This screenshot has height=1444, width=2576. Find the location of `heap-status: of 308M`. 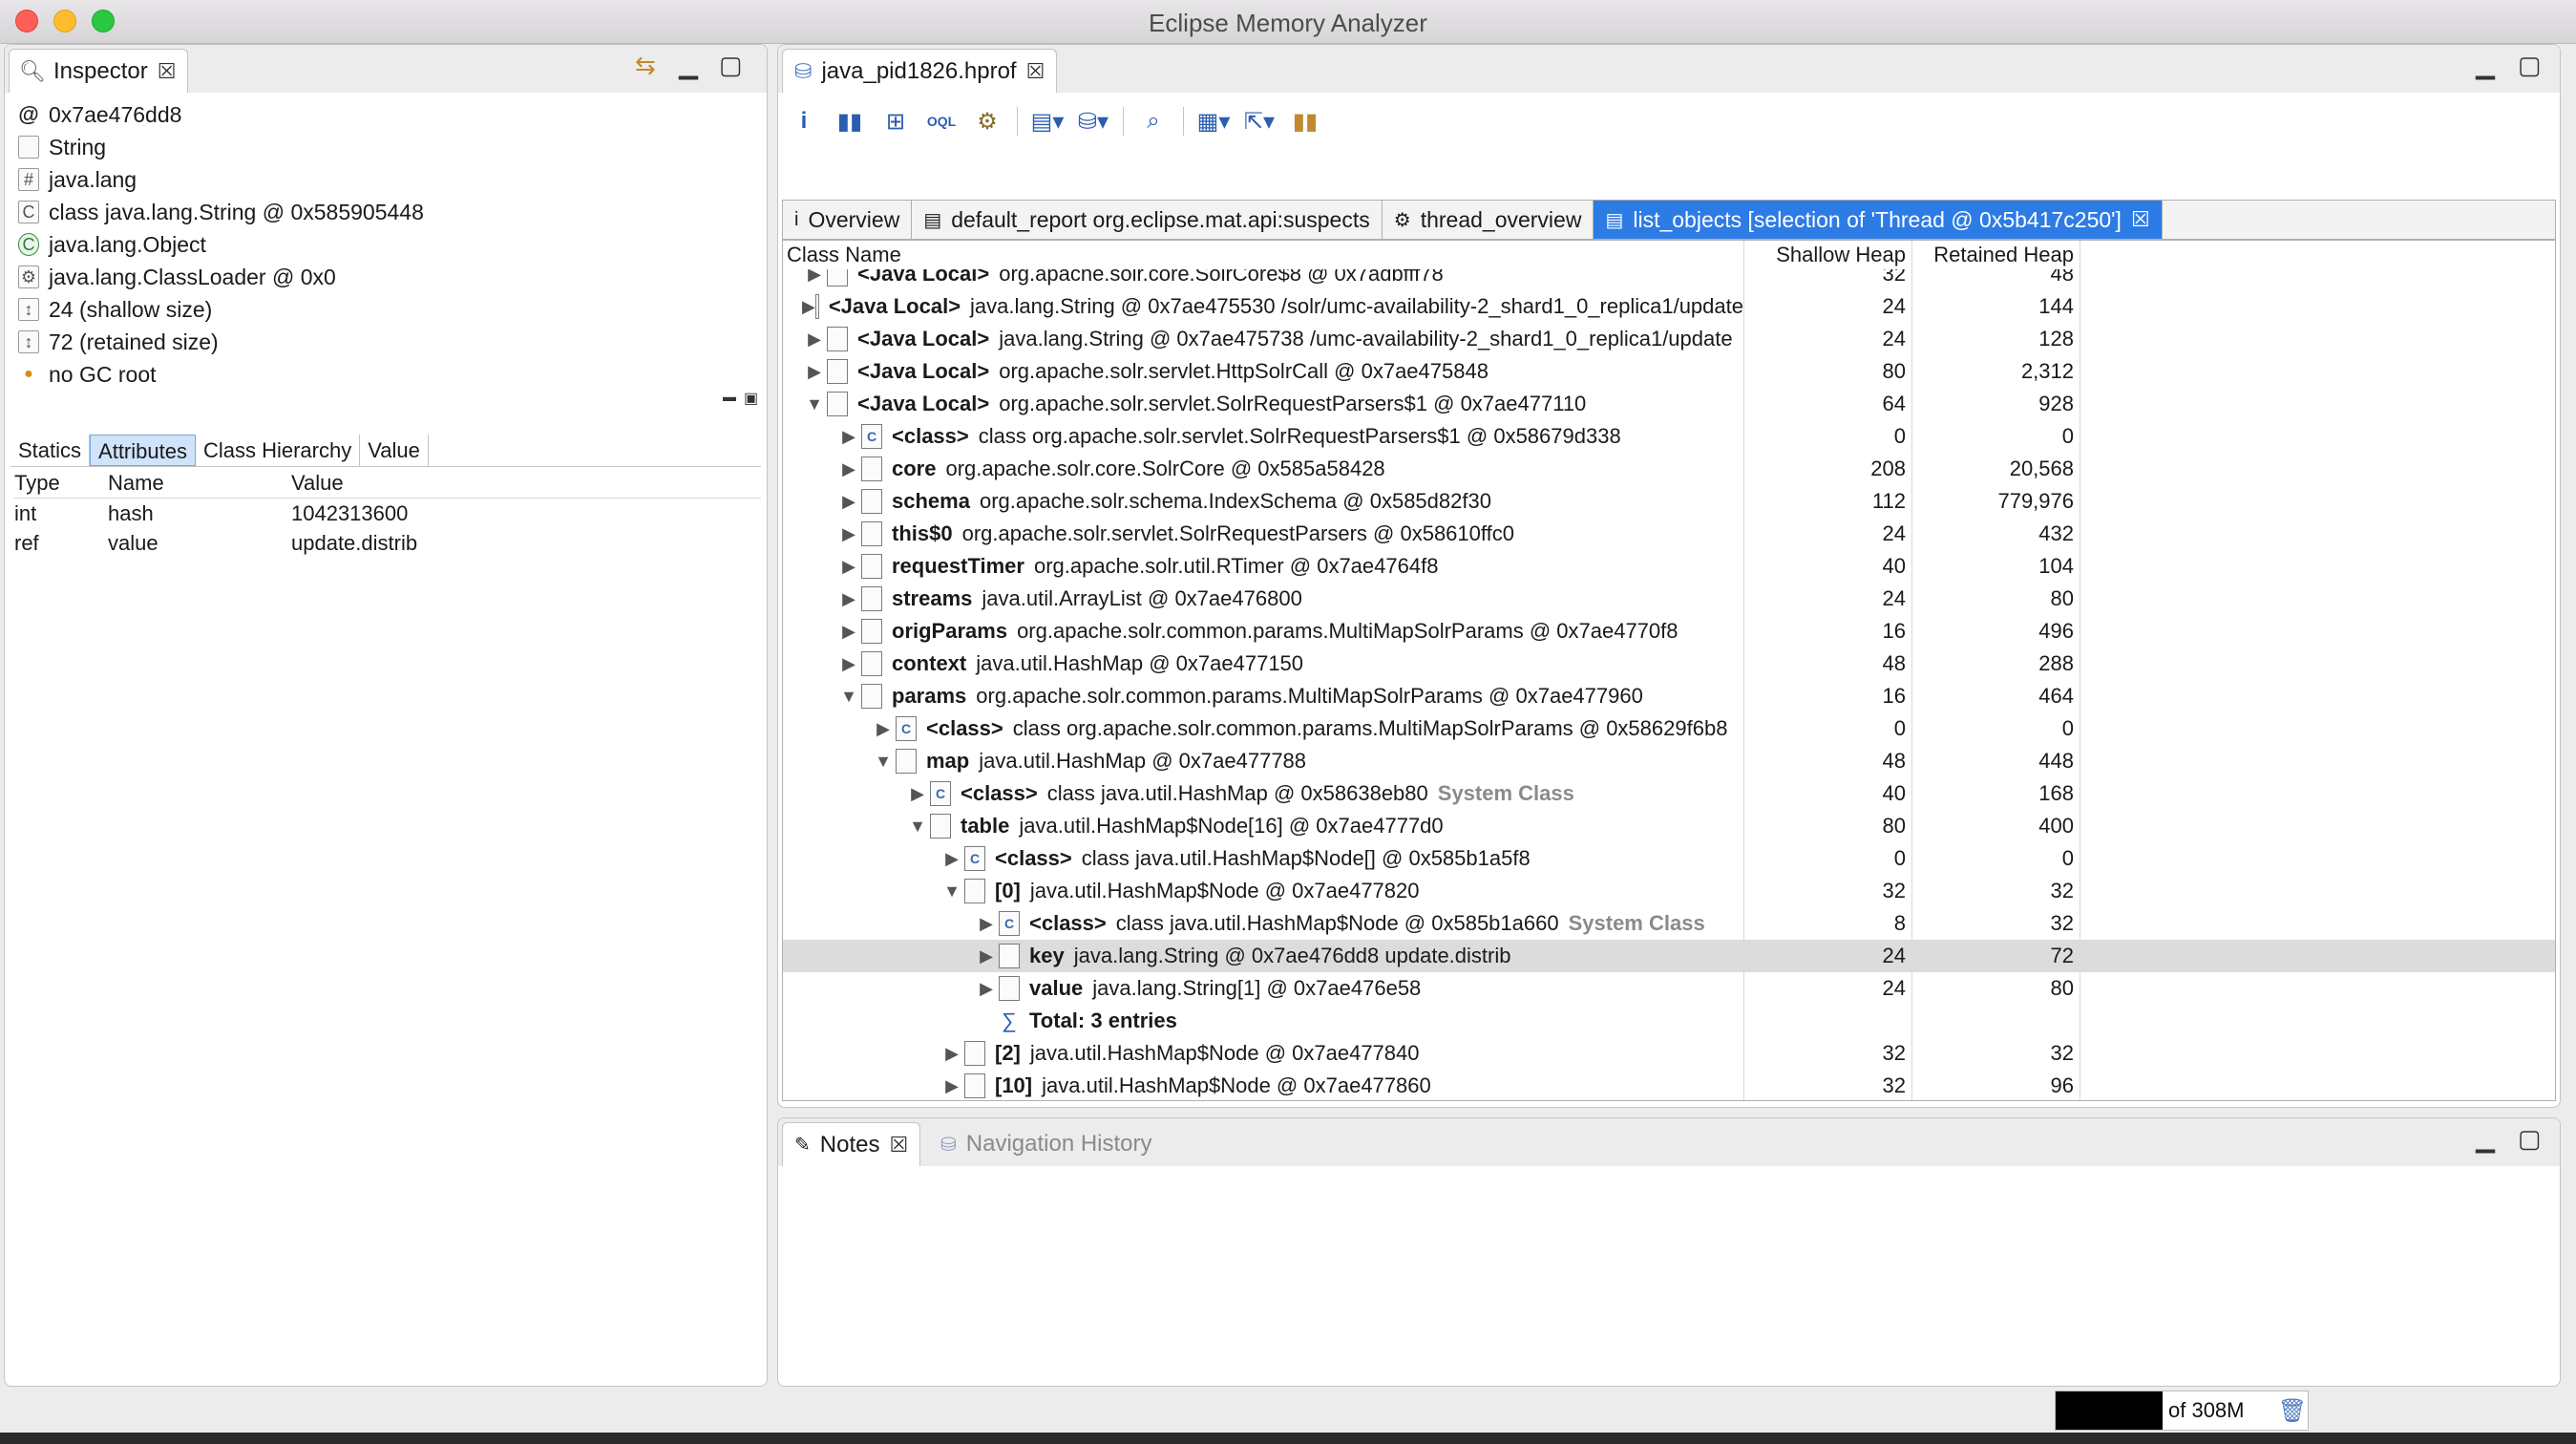

heap-status: of 308M is located at coordinates (2182, 1411).